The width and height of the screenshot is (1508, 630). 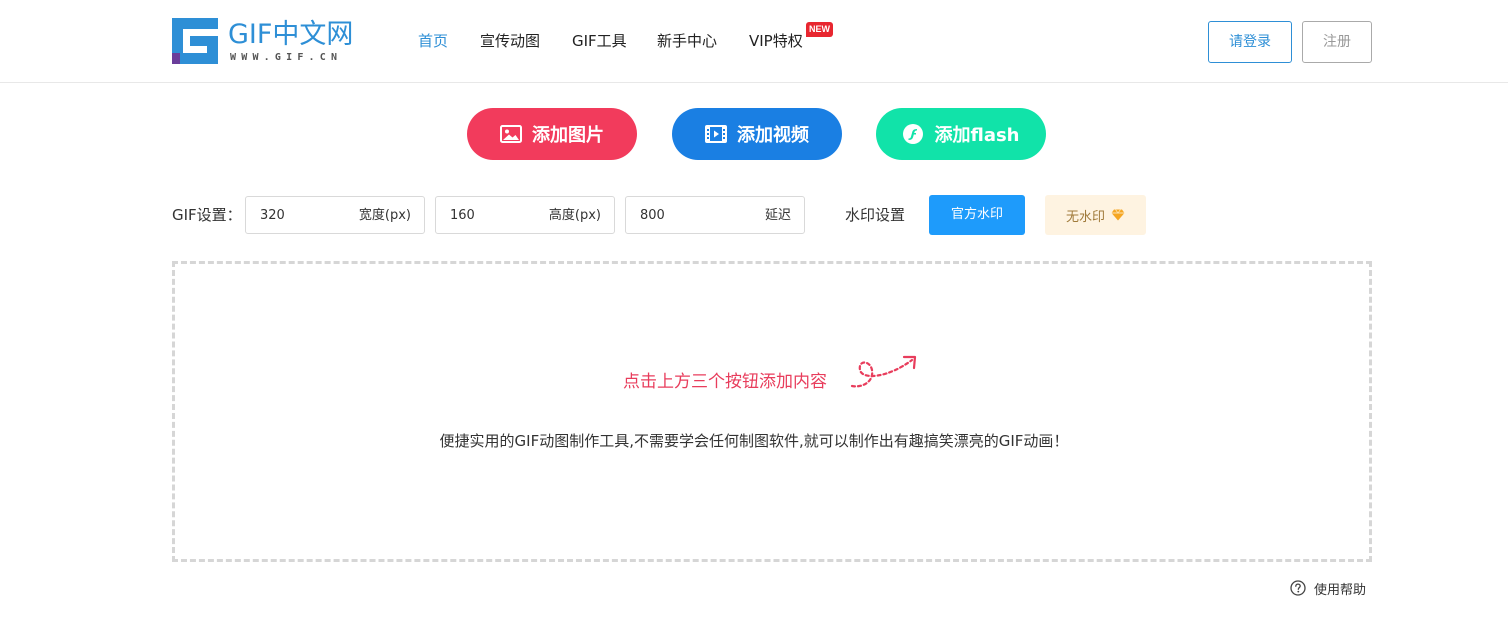 I want to click on add-image-label: 添加图片, so click(x=568, y=135).